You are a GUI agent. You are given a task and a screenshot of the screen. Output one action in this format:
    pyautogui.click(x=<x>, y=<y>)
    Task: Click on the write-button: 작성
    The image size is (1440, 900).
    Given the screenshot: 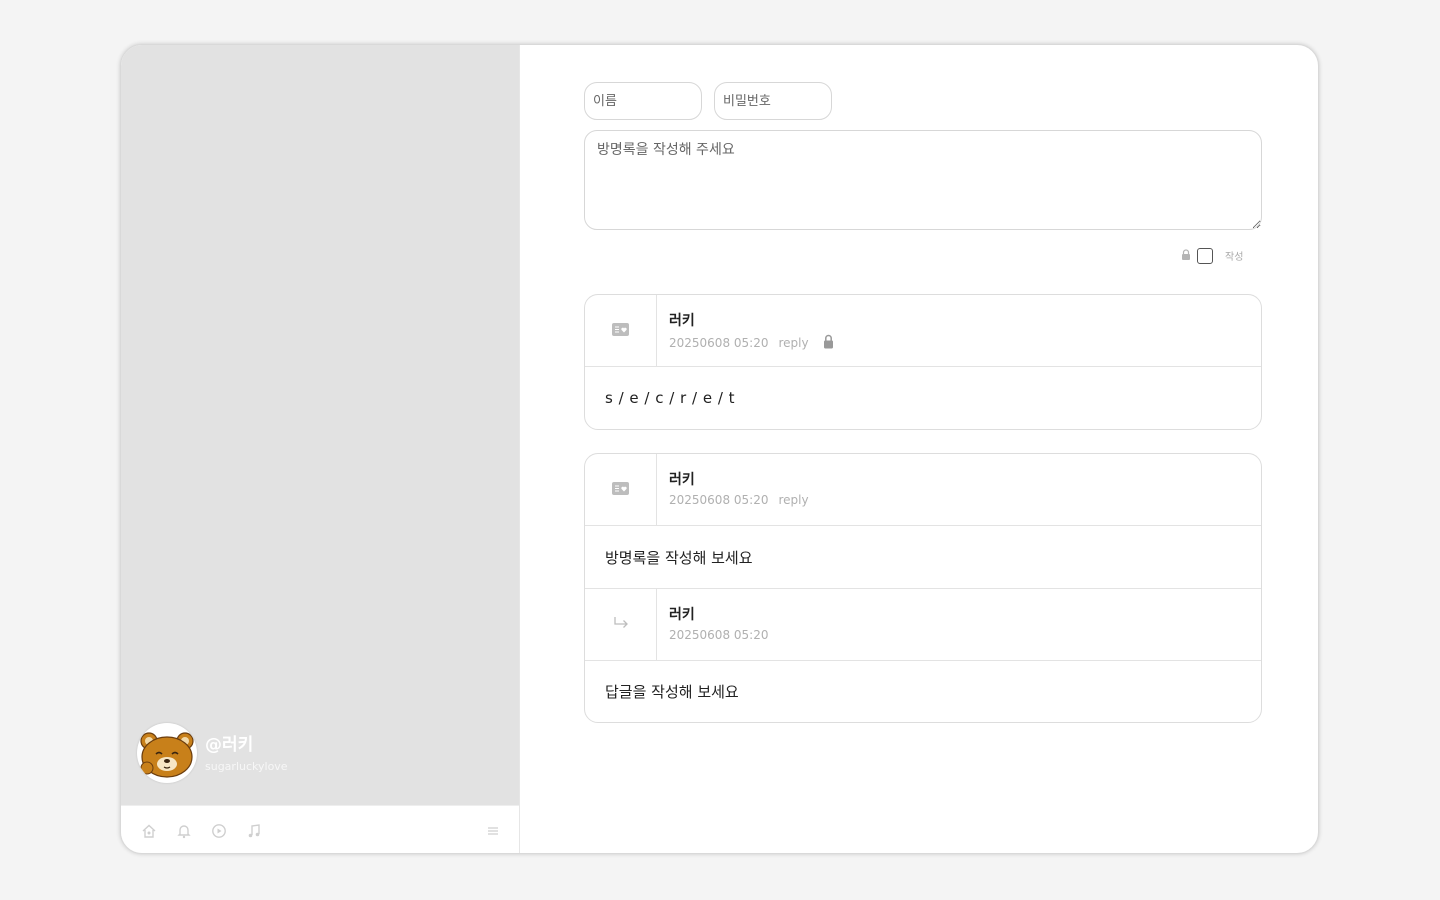 What is the action you would take?
    pyautogui.click(x=1234, y=255)
    